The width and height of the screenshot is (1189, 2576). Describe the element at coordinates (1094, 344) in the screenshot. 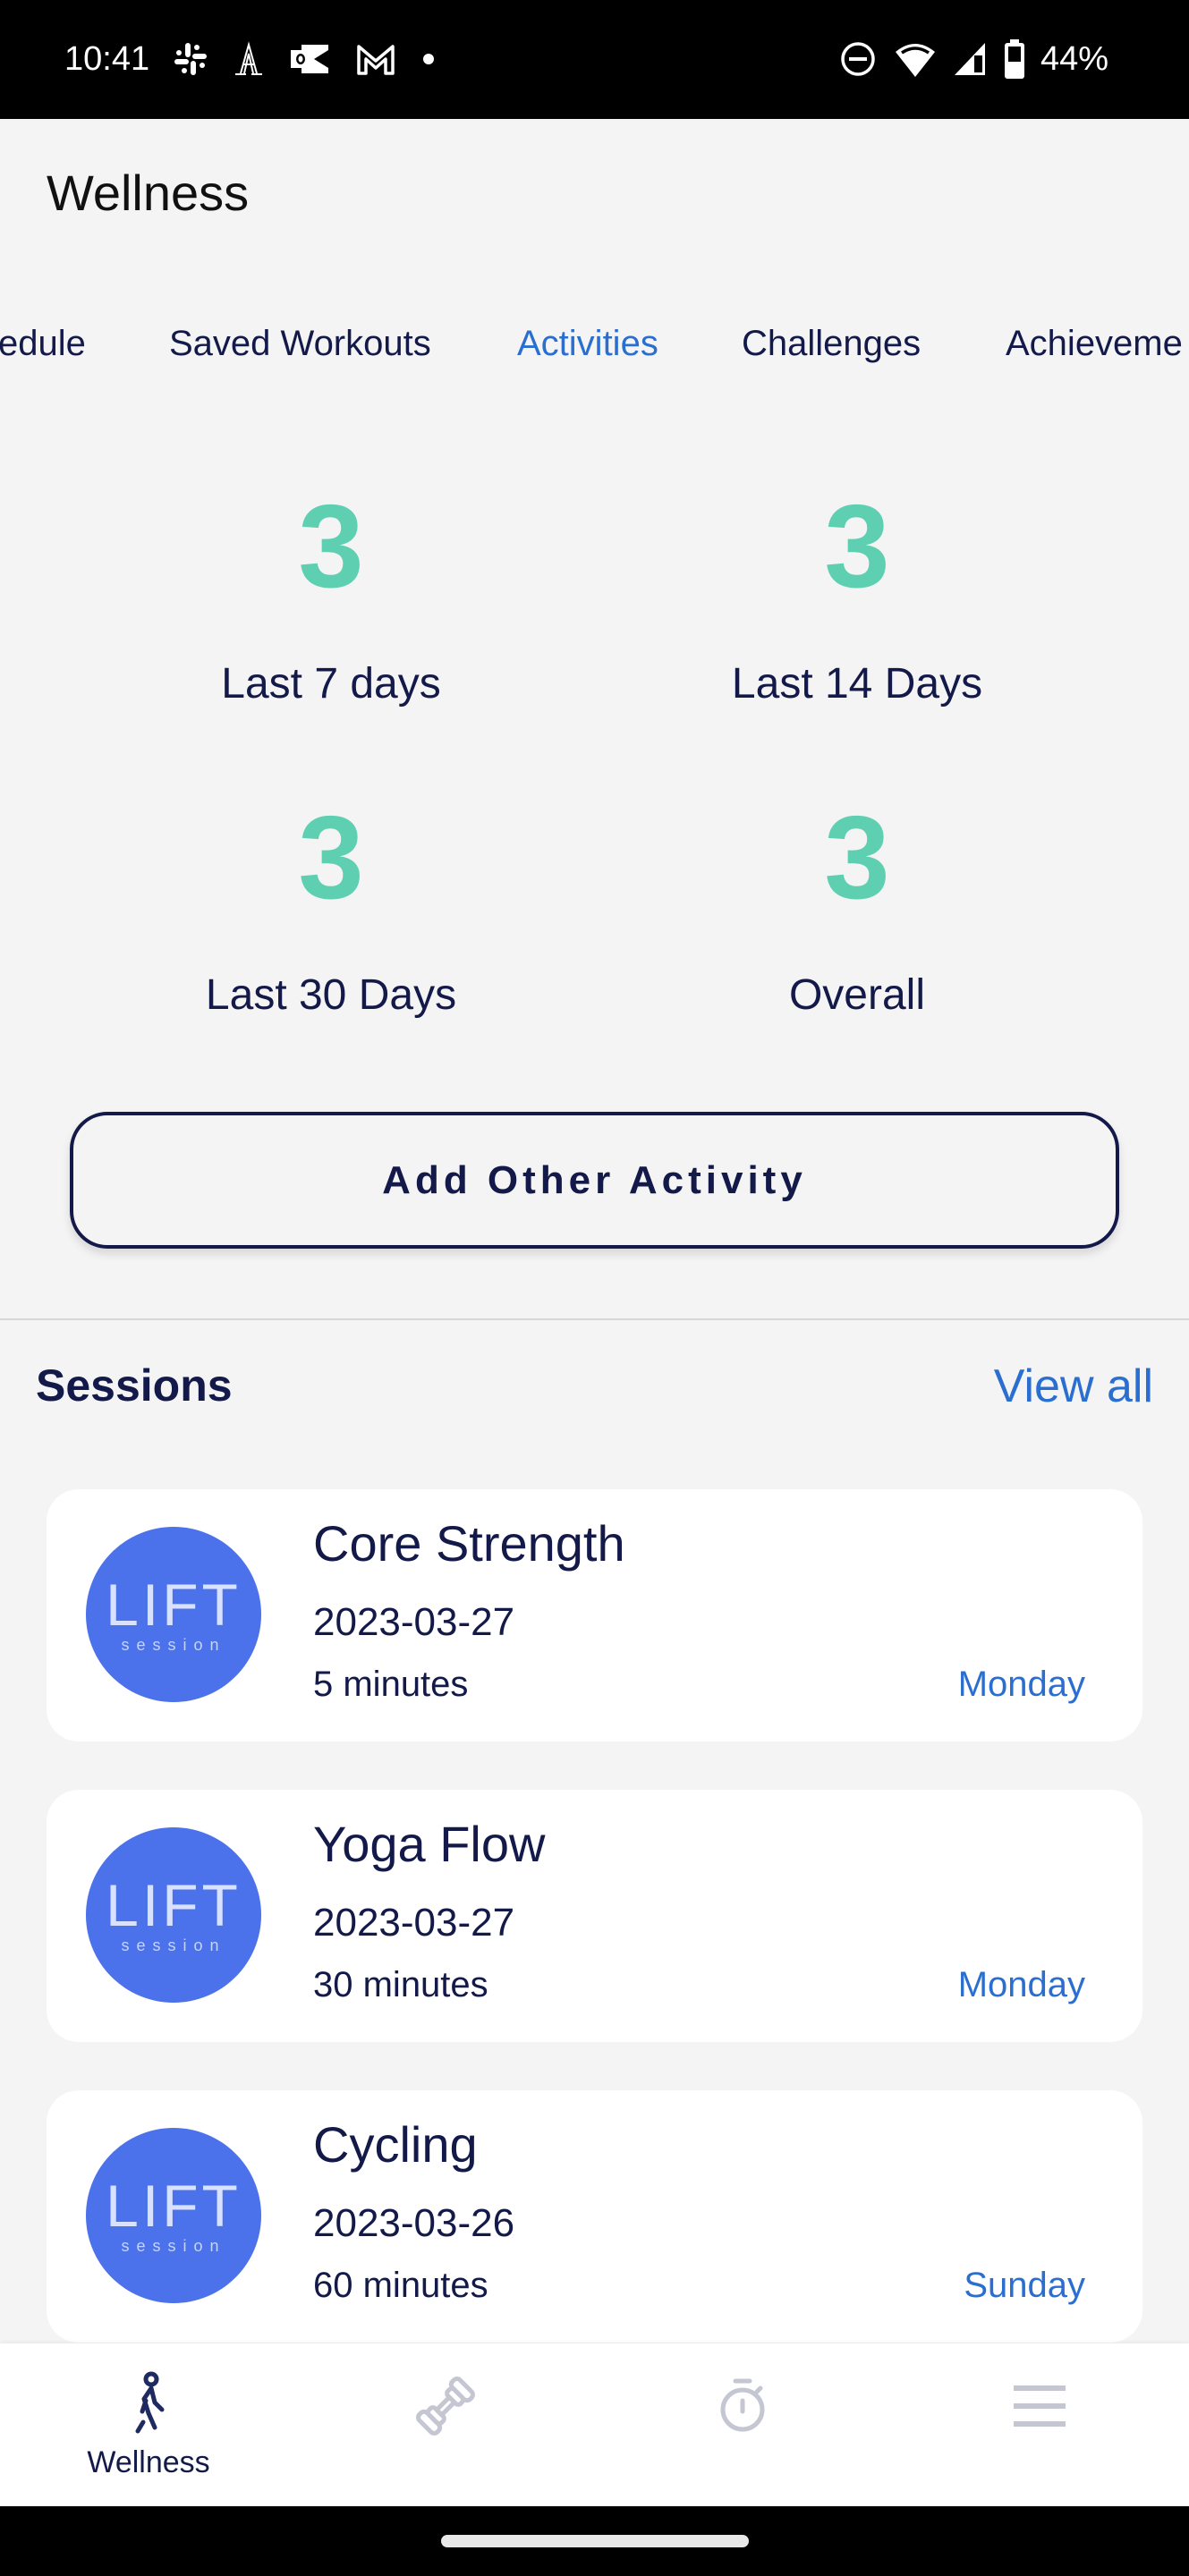

I see `tab-achievements: Achieveme` at that location.